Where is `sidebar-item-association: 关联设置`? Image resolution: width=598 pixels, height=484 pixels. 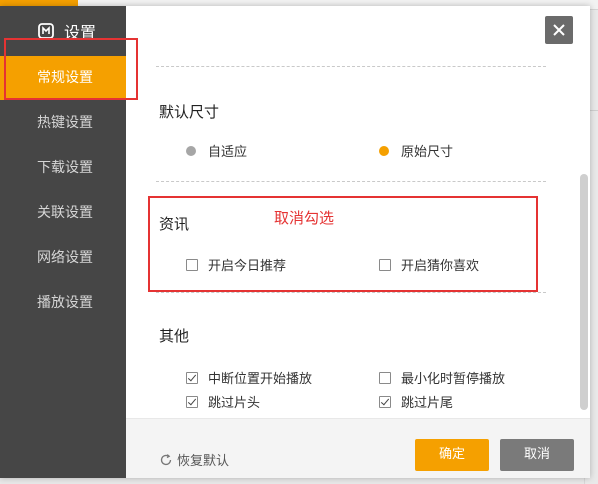 sidebar-item-association: 关联设置 is located at coordinates (63, 213).